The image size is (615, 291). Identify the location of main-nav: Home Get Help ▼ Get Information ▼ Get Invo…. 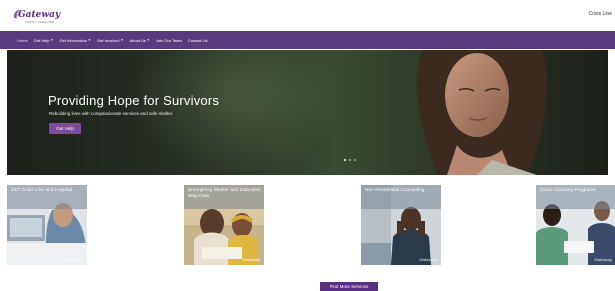
(307, 40).